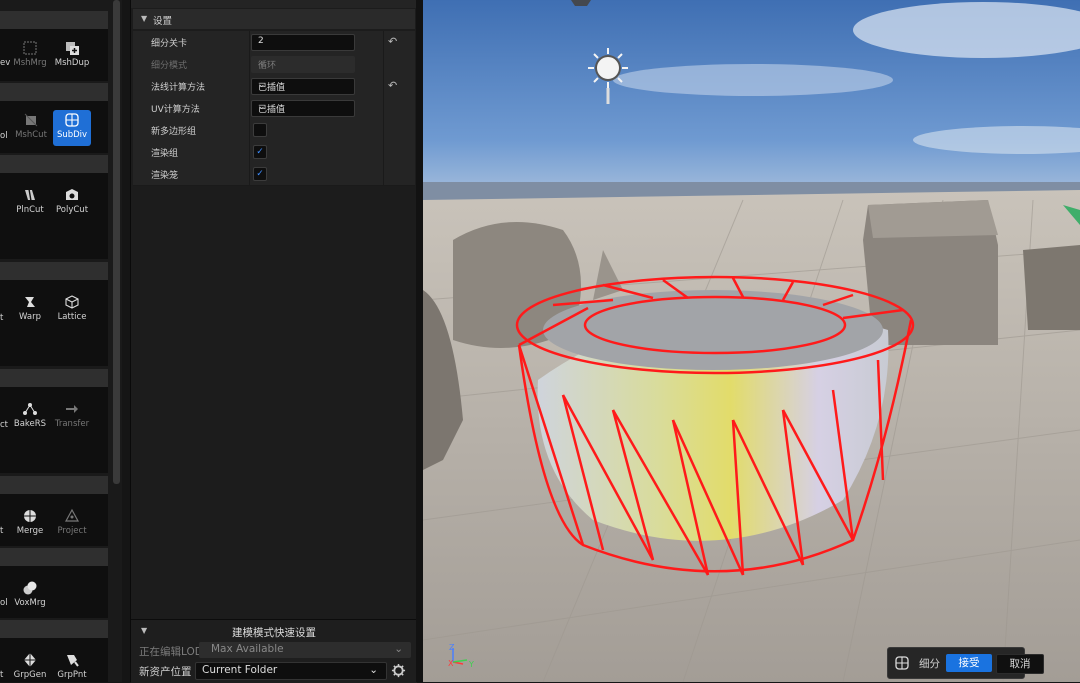  What do you see at coordinates (274, 633) in the screenshot?
I see `quick-settings-title: 建模模式快速设置` at bounding box center [274, 633].